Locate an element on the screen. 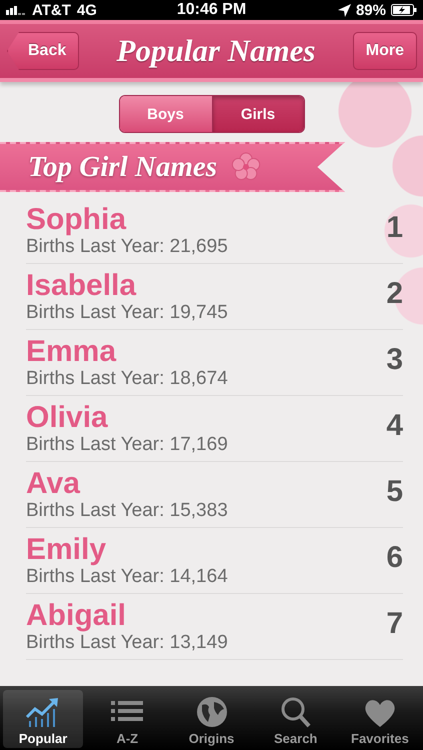 This screenshot has width=423, height=750. section-title: Top Girl Names is located at coordinates (123, 167).